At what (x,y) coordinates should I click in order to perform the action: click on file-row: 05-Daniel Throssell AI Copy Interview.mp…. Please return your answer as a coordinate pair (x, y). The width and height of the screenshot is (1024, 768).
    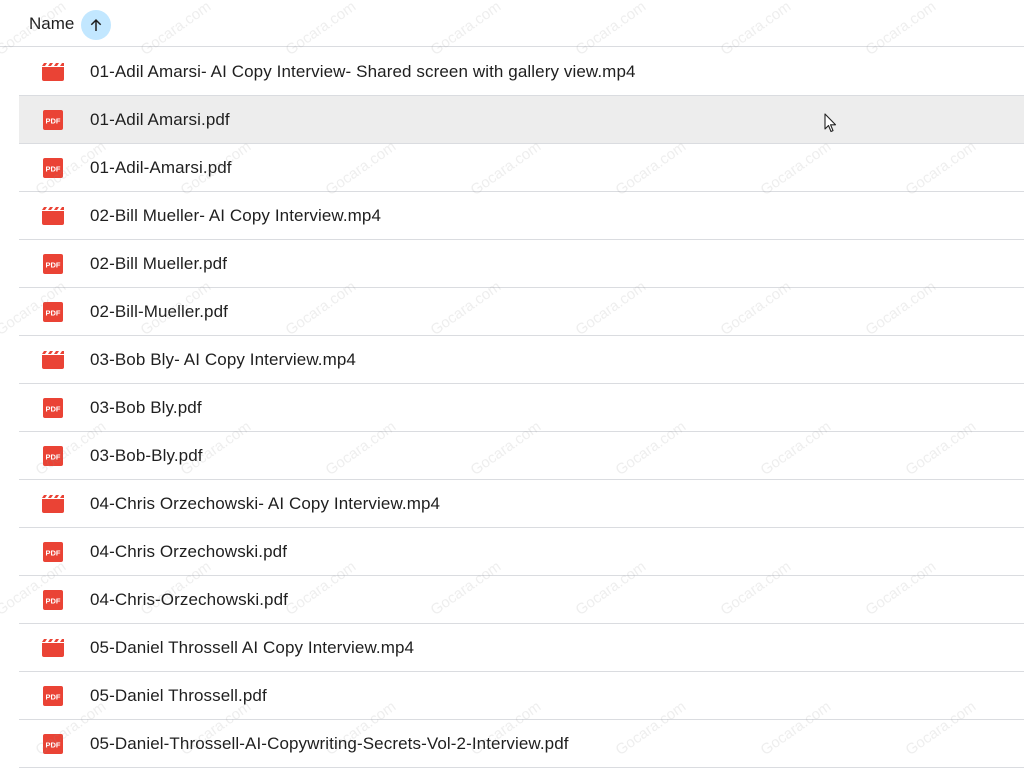
    Looking at the image, I should click on (521, 648).